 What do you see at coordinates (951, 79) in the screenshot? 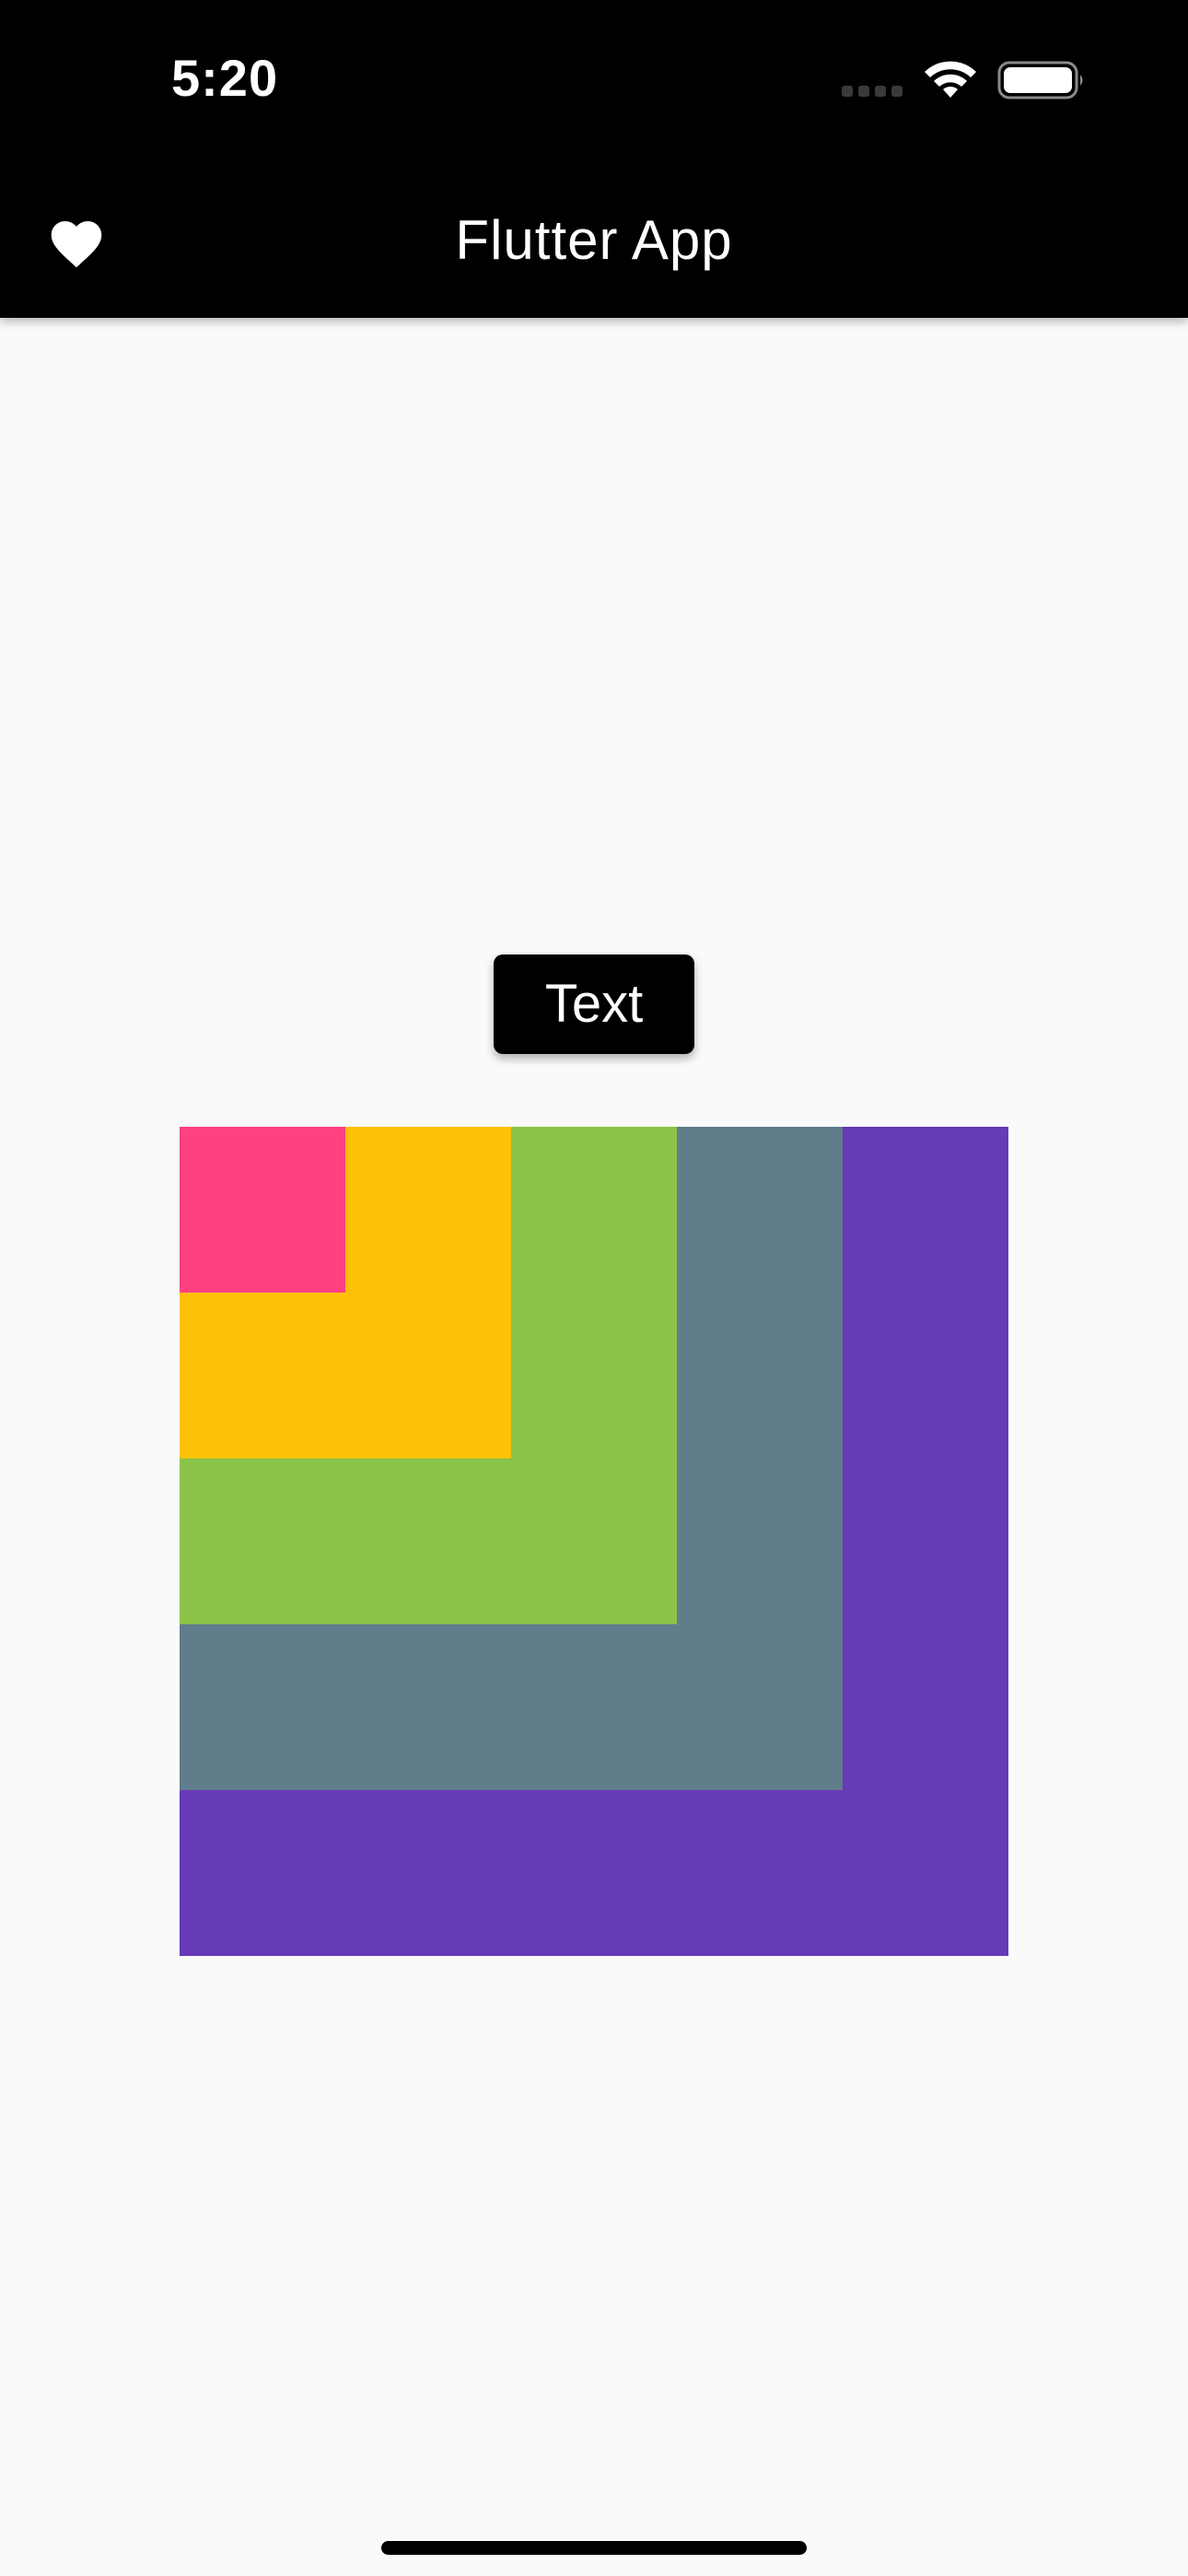
I see `wifi-icon` at bounding box center [951, 79].